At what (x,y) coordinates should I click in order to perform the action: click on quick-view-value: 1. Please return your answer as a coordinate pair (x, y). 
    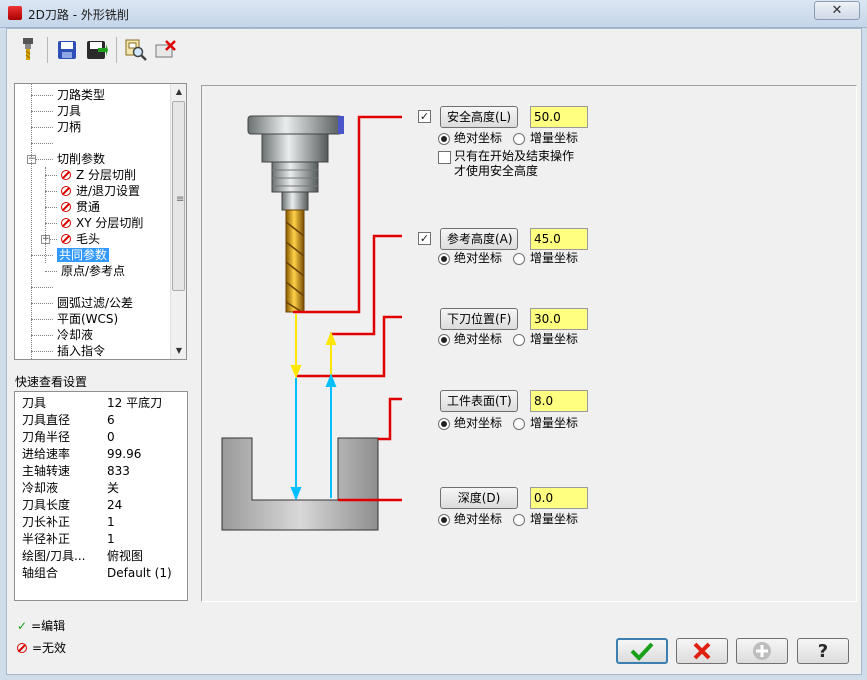
    Looking at the image, I should click on (111, 522).